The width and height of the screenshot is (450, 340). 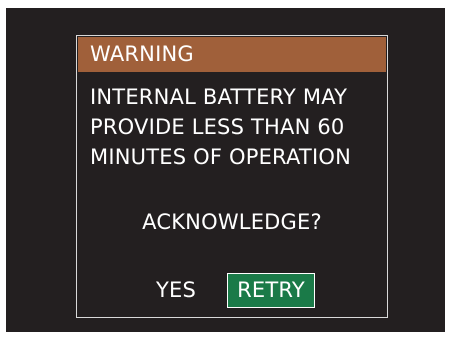 What do you see at coordinates (271, 290) in the screenshot?
I see `retry-button: RETRY` at bounding box center [271, 290].